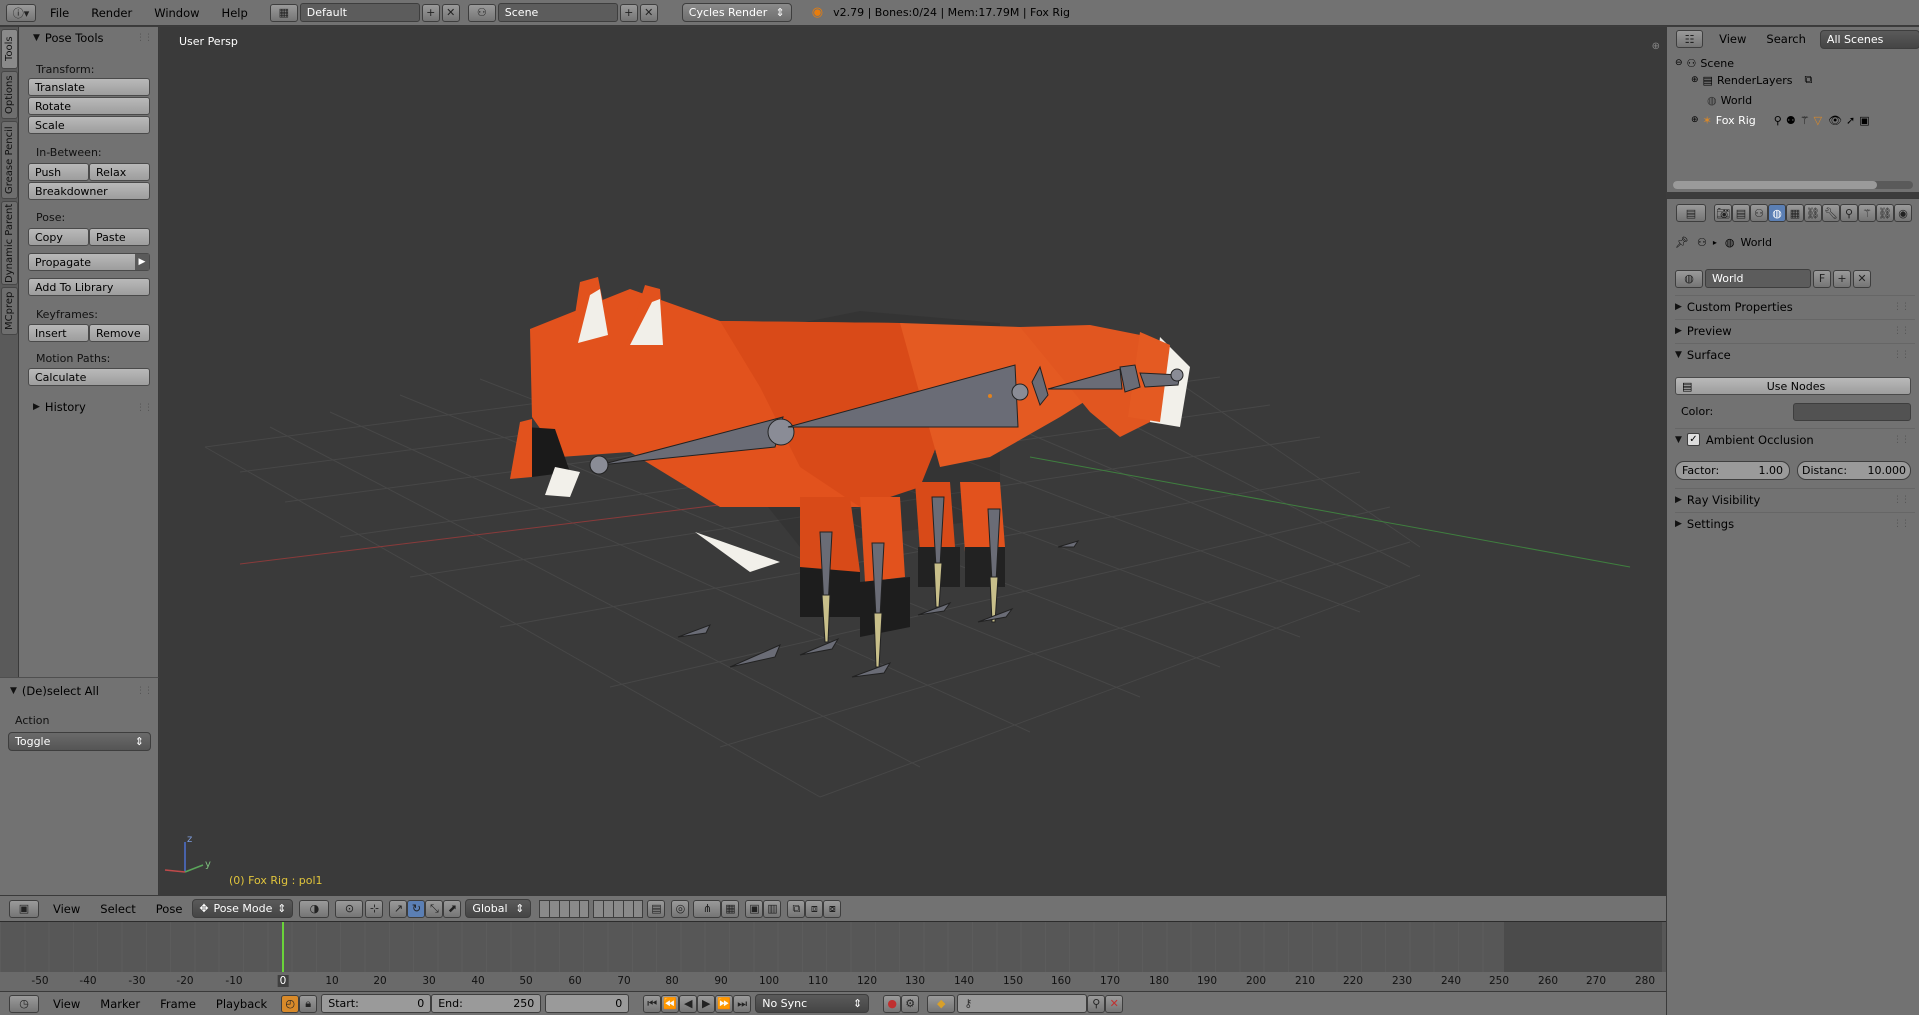 The height and width of the screenshot is (1015, 1919). What do you see at coordinates (120, 1004) in the screenshot?
I see `menu-marker: Marker` at bounding box center [120, 1004].